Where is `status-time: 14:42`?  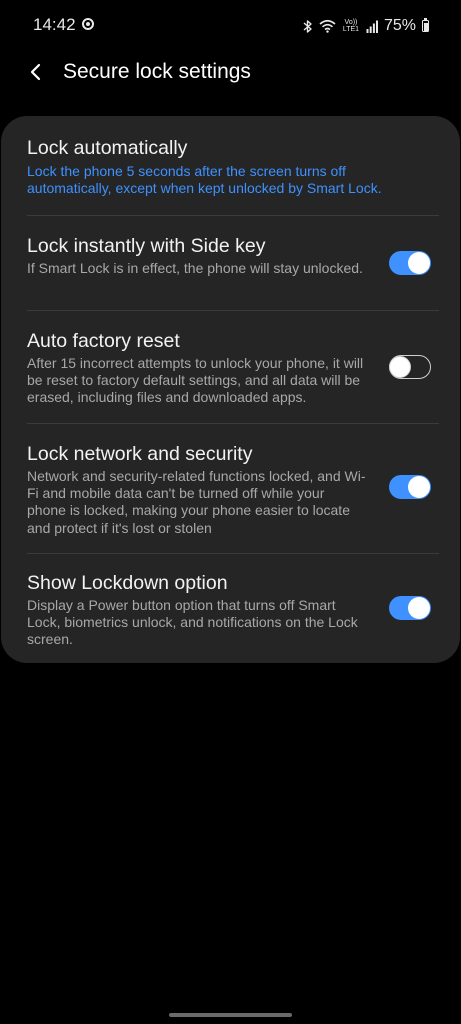 status-time: 14:42 is located at coordinates (54, 24).